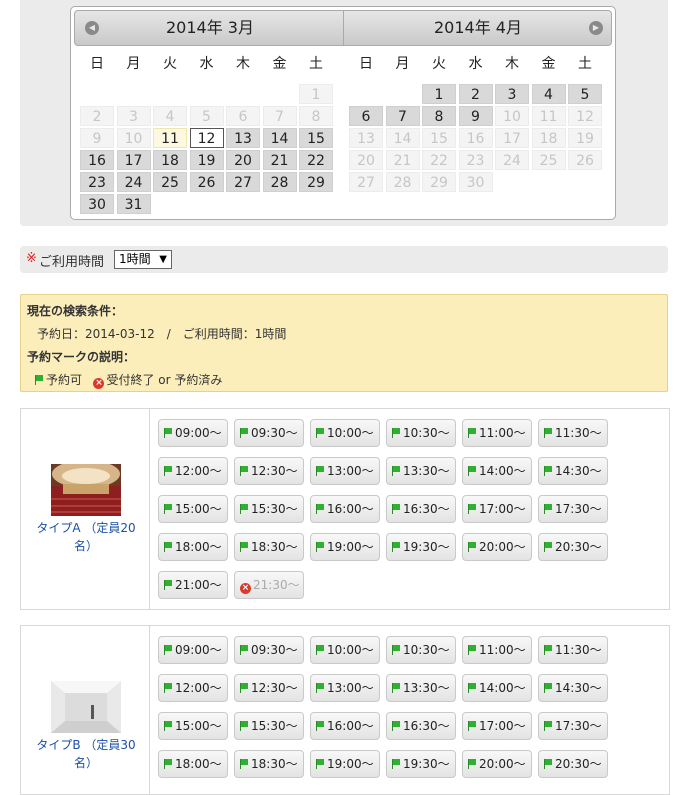 The height and width of the screenshot is (795, 700). Describe the element at coordinates (439, 94) in the screenshot. I see `calendar-day: 1` at that location.